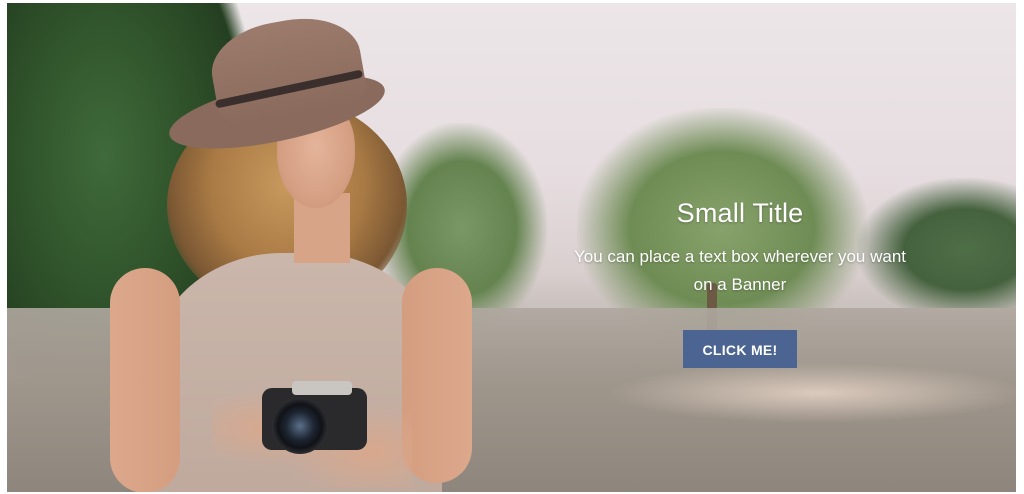 The width and height of the screenshot is (1024, 494). Describe the element at coordinates (811, 393) in the screenshot. I see `background-sunlight` at that location.